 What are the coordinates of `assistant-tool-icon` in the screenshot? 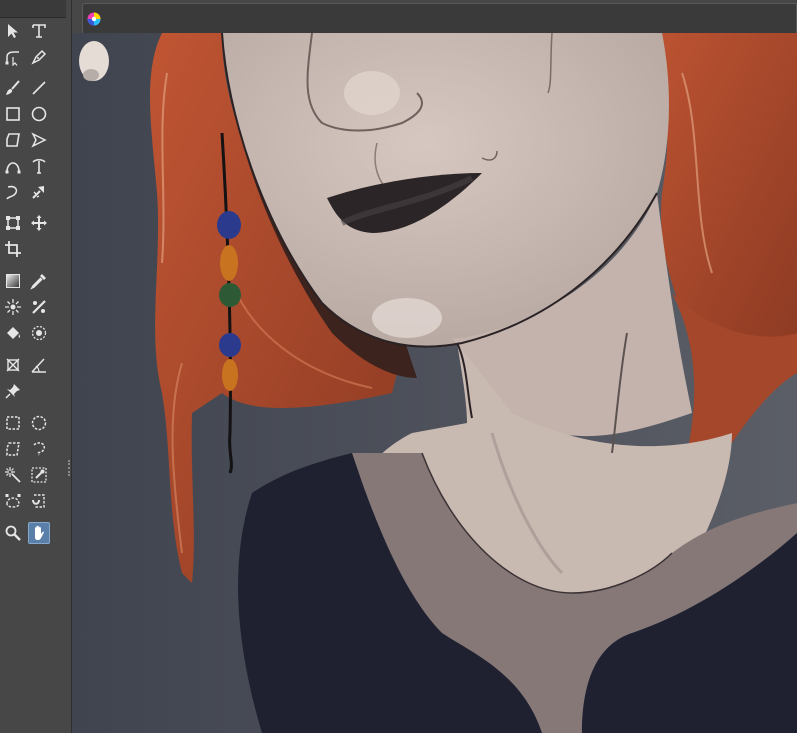 It's located at (13, 365).